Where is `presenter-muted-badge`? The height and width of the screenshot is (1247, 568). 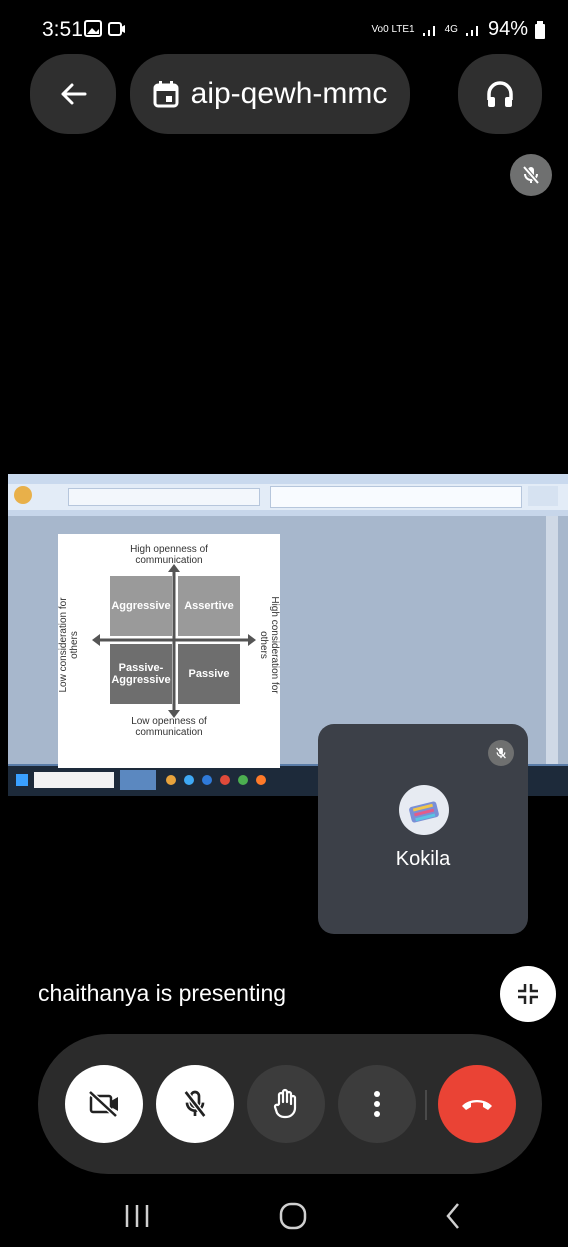 presenter-muted-badge is located at coordinates (531, 175).